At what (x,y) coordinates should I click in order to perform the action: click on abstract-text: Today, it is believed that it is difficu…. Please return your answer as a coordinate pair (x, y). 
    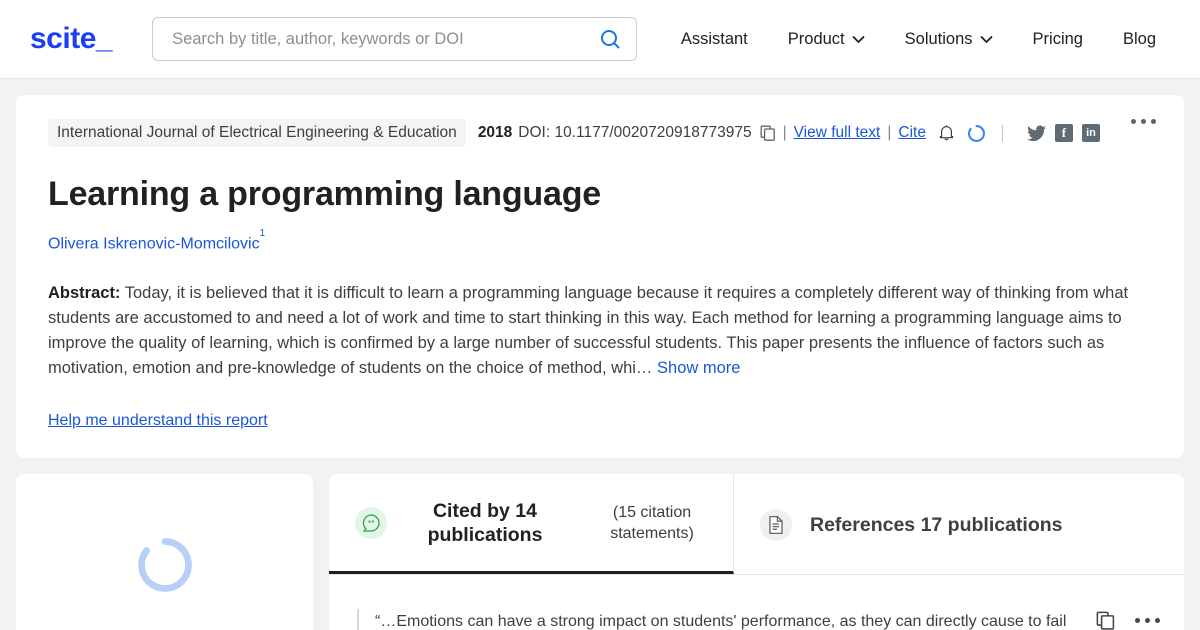
    Looking at the image, I should click on (588, 331).